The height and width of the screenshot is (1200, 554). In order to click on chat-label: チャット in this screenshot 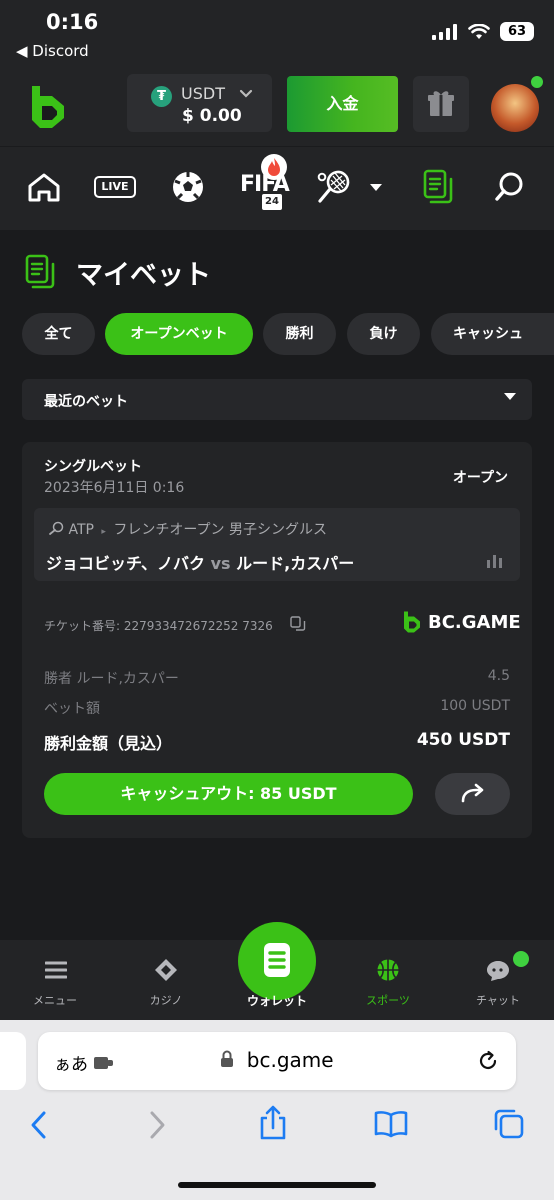, I will do `click(498, 1000)`.